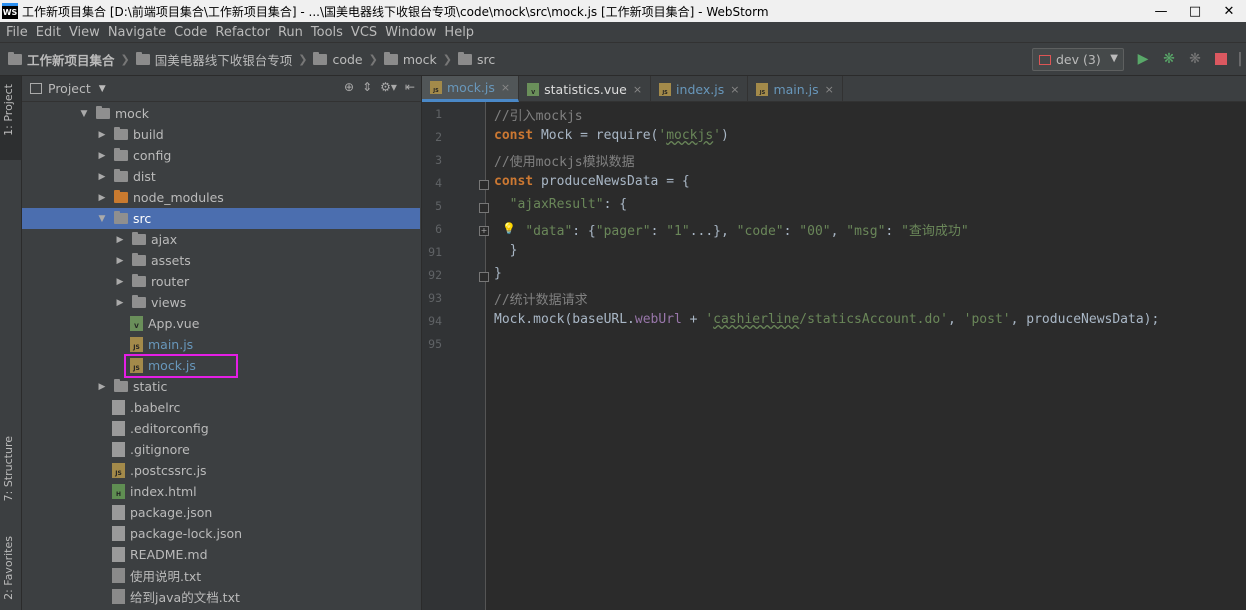 The width and height of the screenshot is (1246, 610). What do you see at coordinates (130, 134) in the screenshot?
I see `tree-item-build: ▶ build` at bounding box center [130, 134].